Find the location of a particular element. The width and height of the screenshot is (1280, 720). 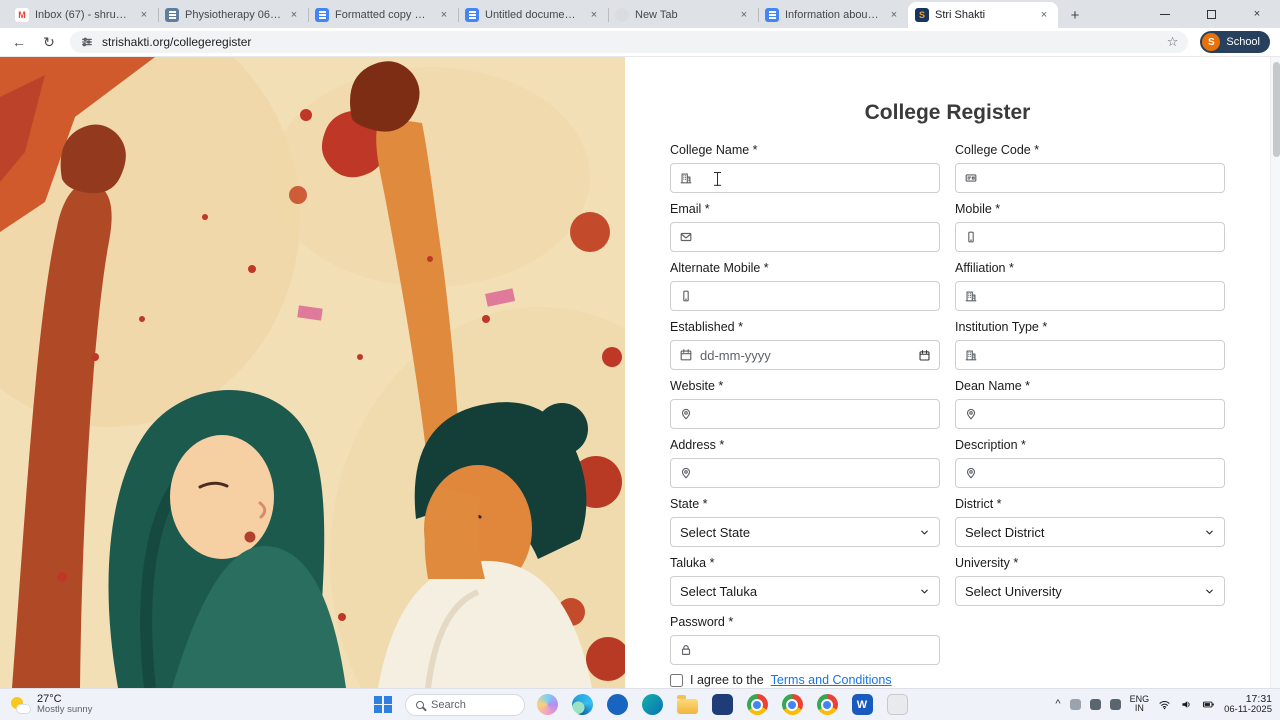

tab-new-tab: New Tab × is located at coordinates (683, 15).